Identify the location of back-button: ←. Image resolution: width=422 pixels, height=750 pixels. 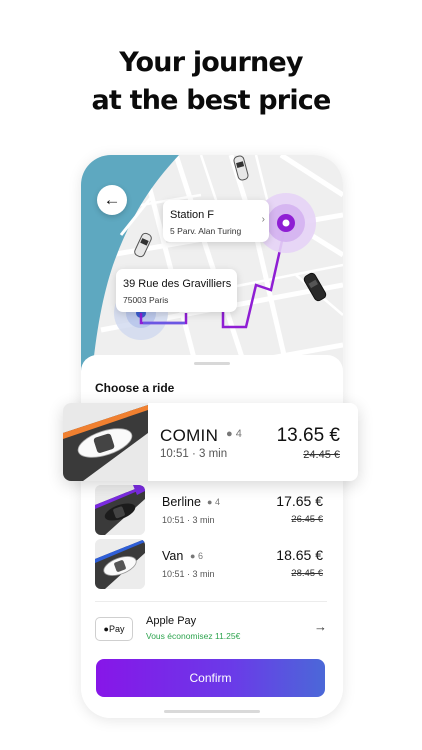
(112, 200).